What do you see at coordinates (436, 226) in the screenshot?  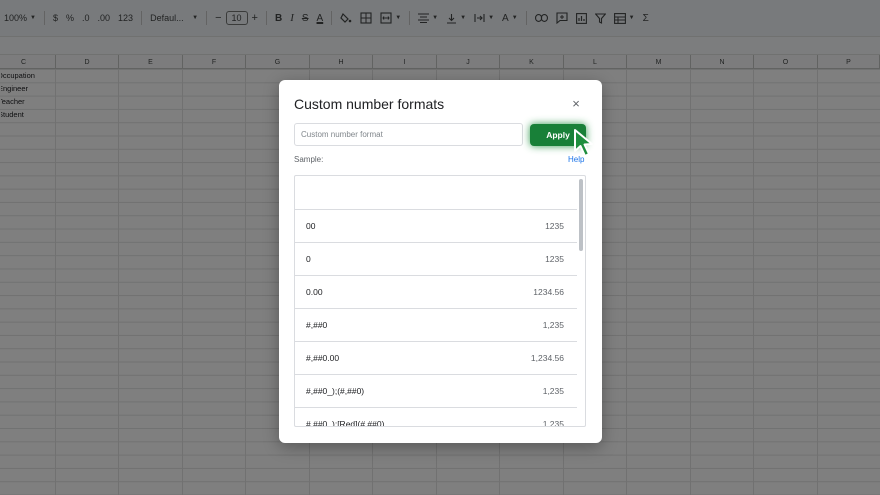 I see `format-option: 00 1235` at bounding box center [436, 226].